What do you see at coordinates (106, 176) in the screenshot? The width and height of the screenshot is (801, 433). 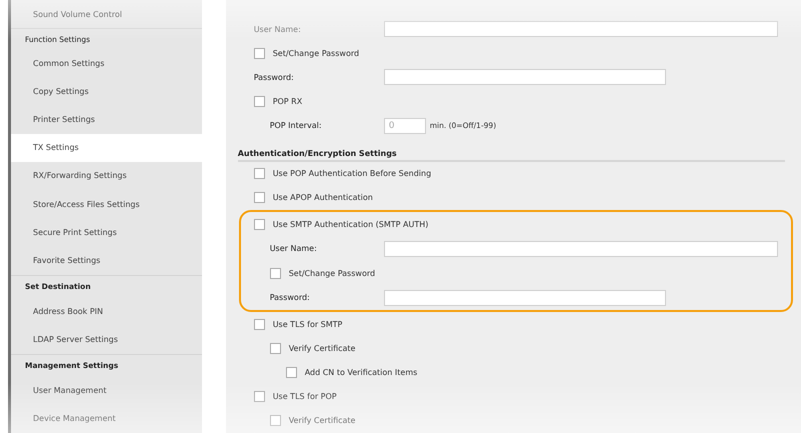 I see `sidebar-item: RX/Forwarding Settings` at bounding box center [106, 176].